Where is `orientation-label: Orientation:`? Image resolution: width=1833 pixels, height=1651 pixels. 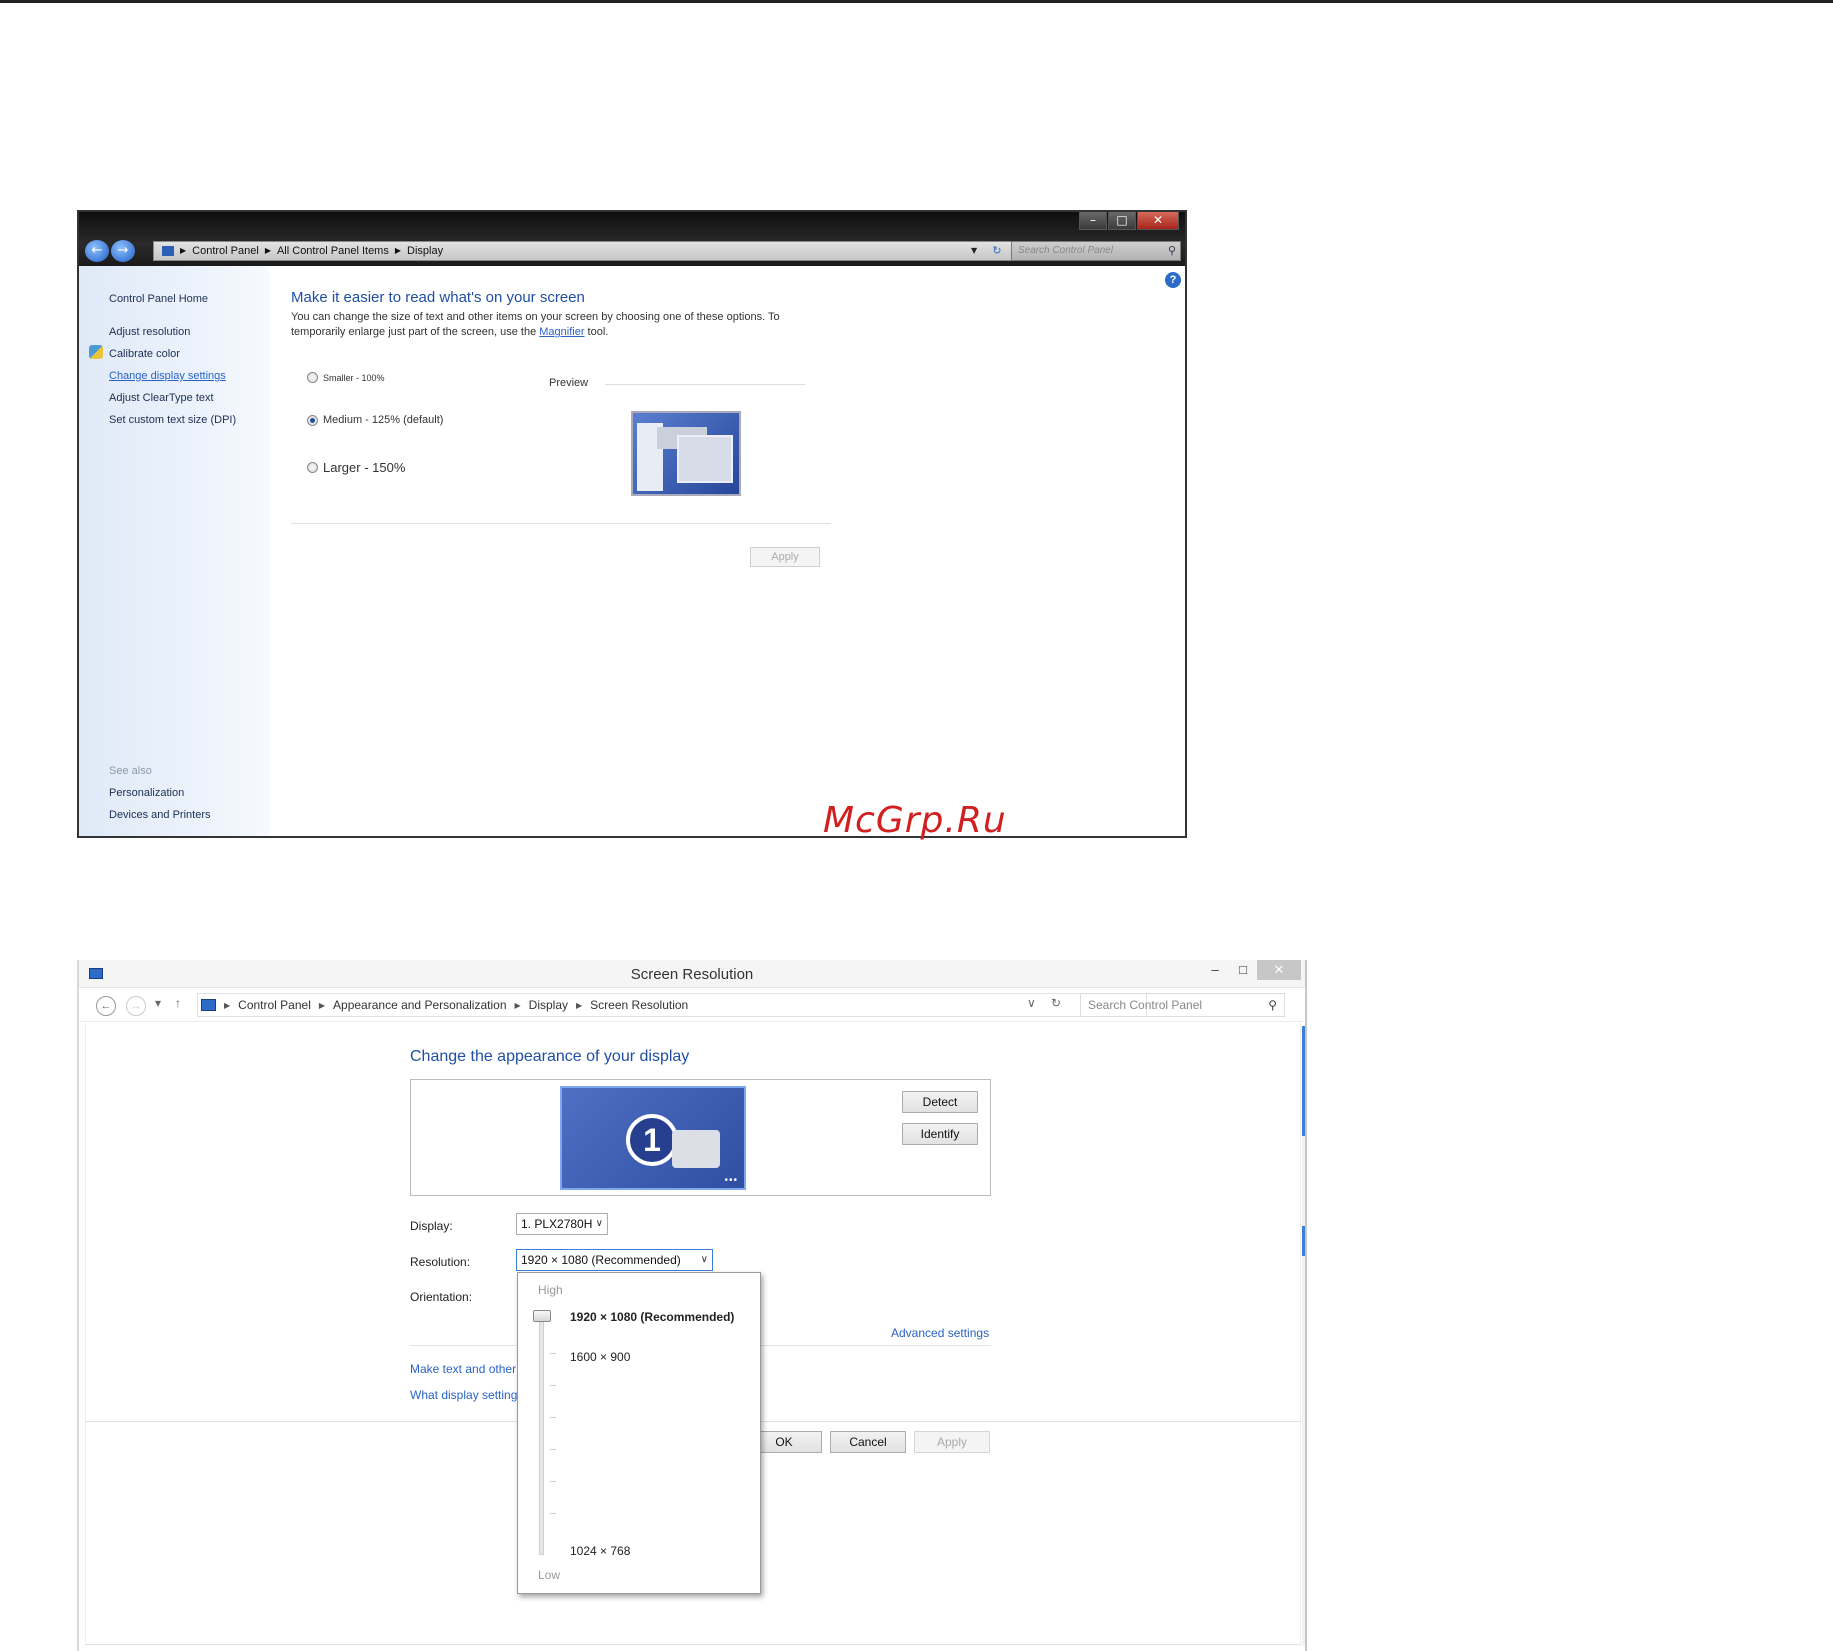 orientation-label: Orientation: is located at coordinates (441, 1297).